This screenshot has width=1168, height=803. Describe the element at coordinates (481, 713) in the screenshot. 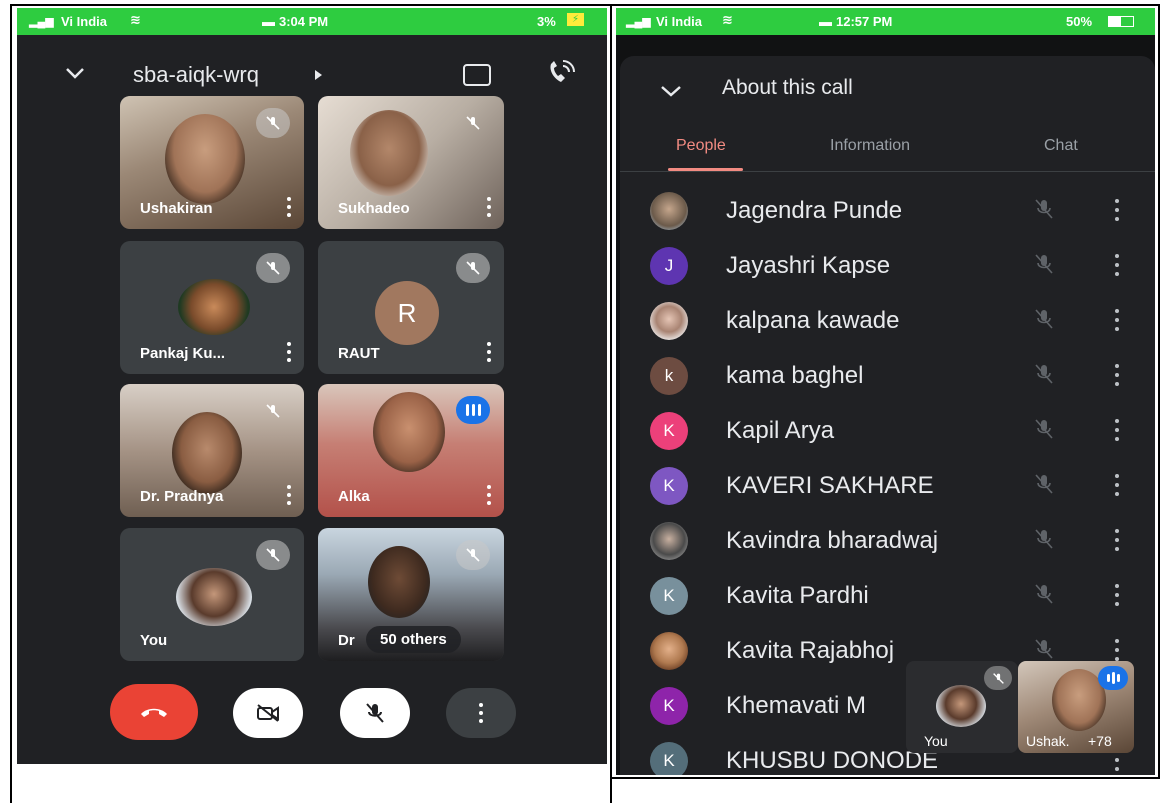

I see `more-options-button` at that location.